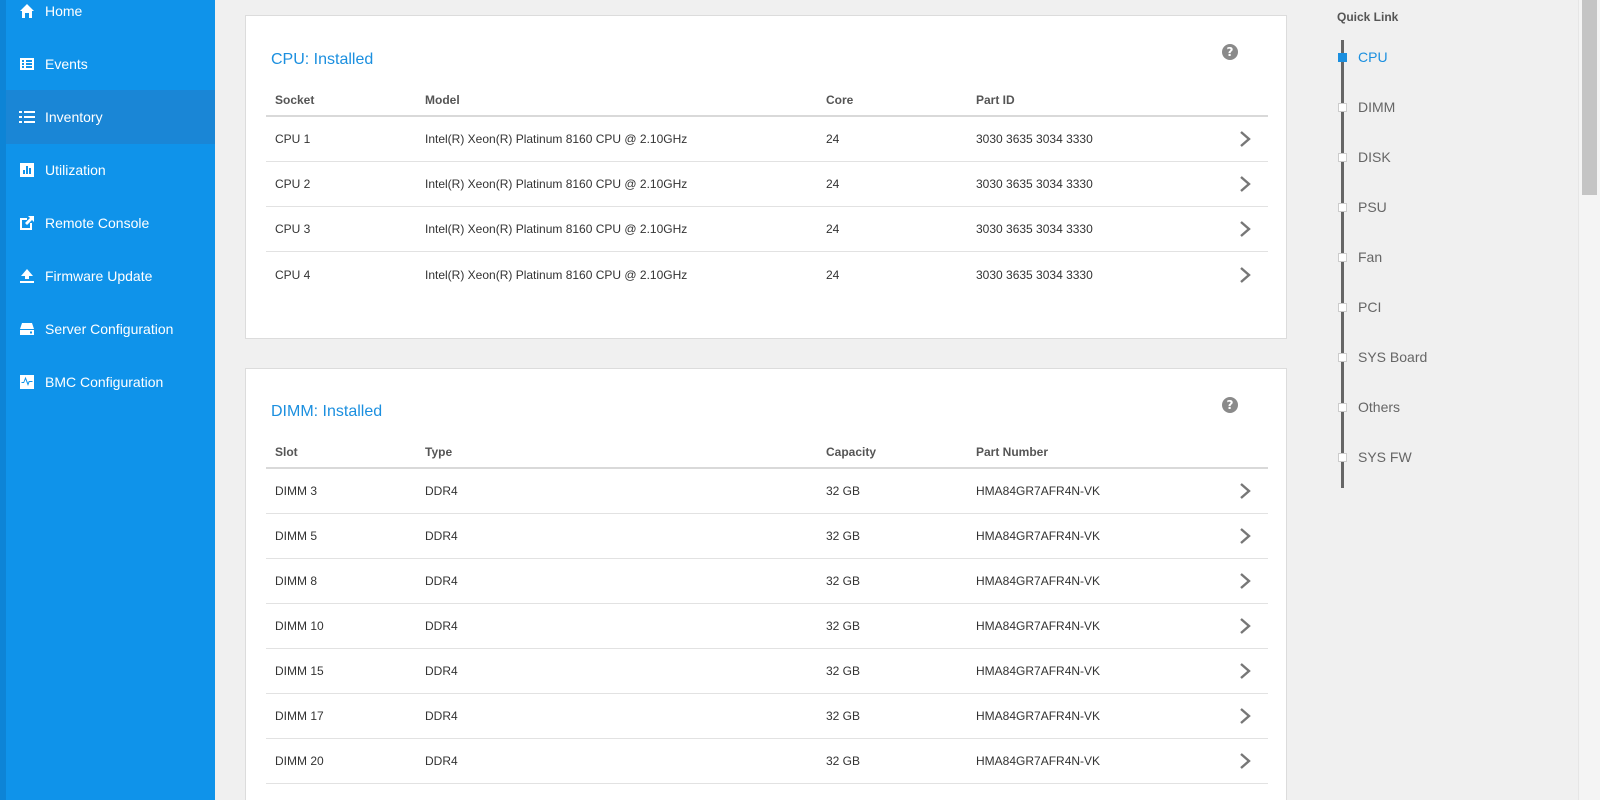  I want to click on events-icon, so click(27, 64).